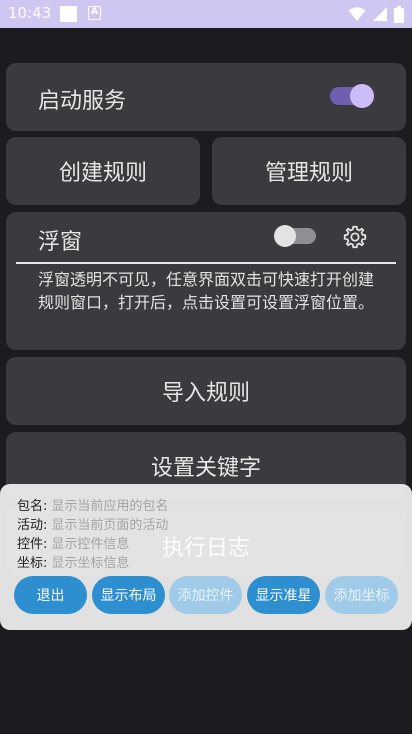 The height and width of the screenshot is (734, 412). Describe the element at coordinates (94, 13) in the screenshot. I see `a-badge-icon: A` at that location.